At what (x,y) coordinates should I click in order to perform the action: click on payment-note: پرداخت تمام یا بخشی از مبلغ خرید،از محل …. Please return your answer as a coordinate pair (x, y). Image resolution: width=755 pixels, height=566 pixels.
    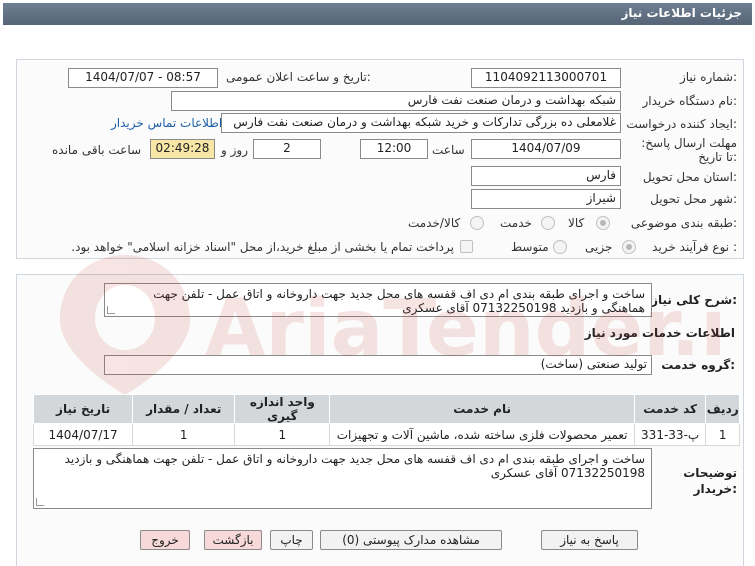
    Looking at the image, I should click on (262, 247).